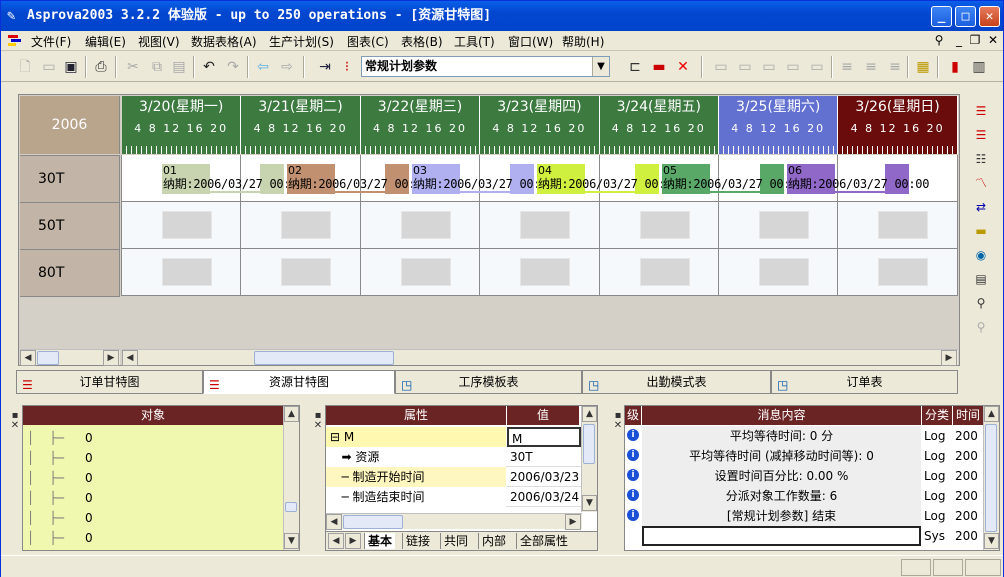  I want to click on minimize-button: _, so click(941, 16).